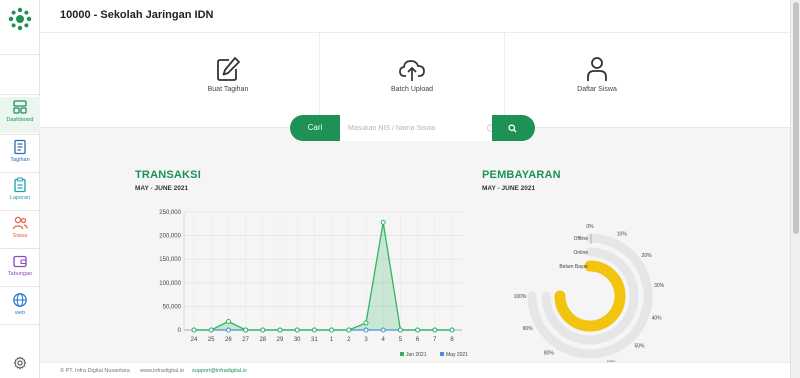  I want to click on sidebar-item-label: Dashboard, so click(20, 120).